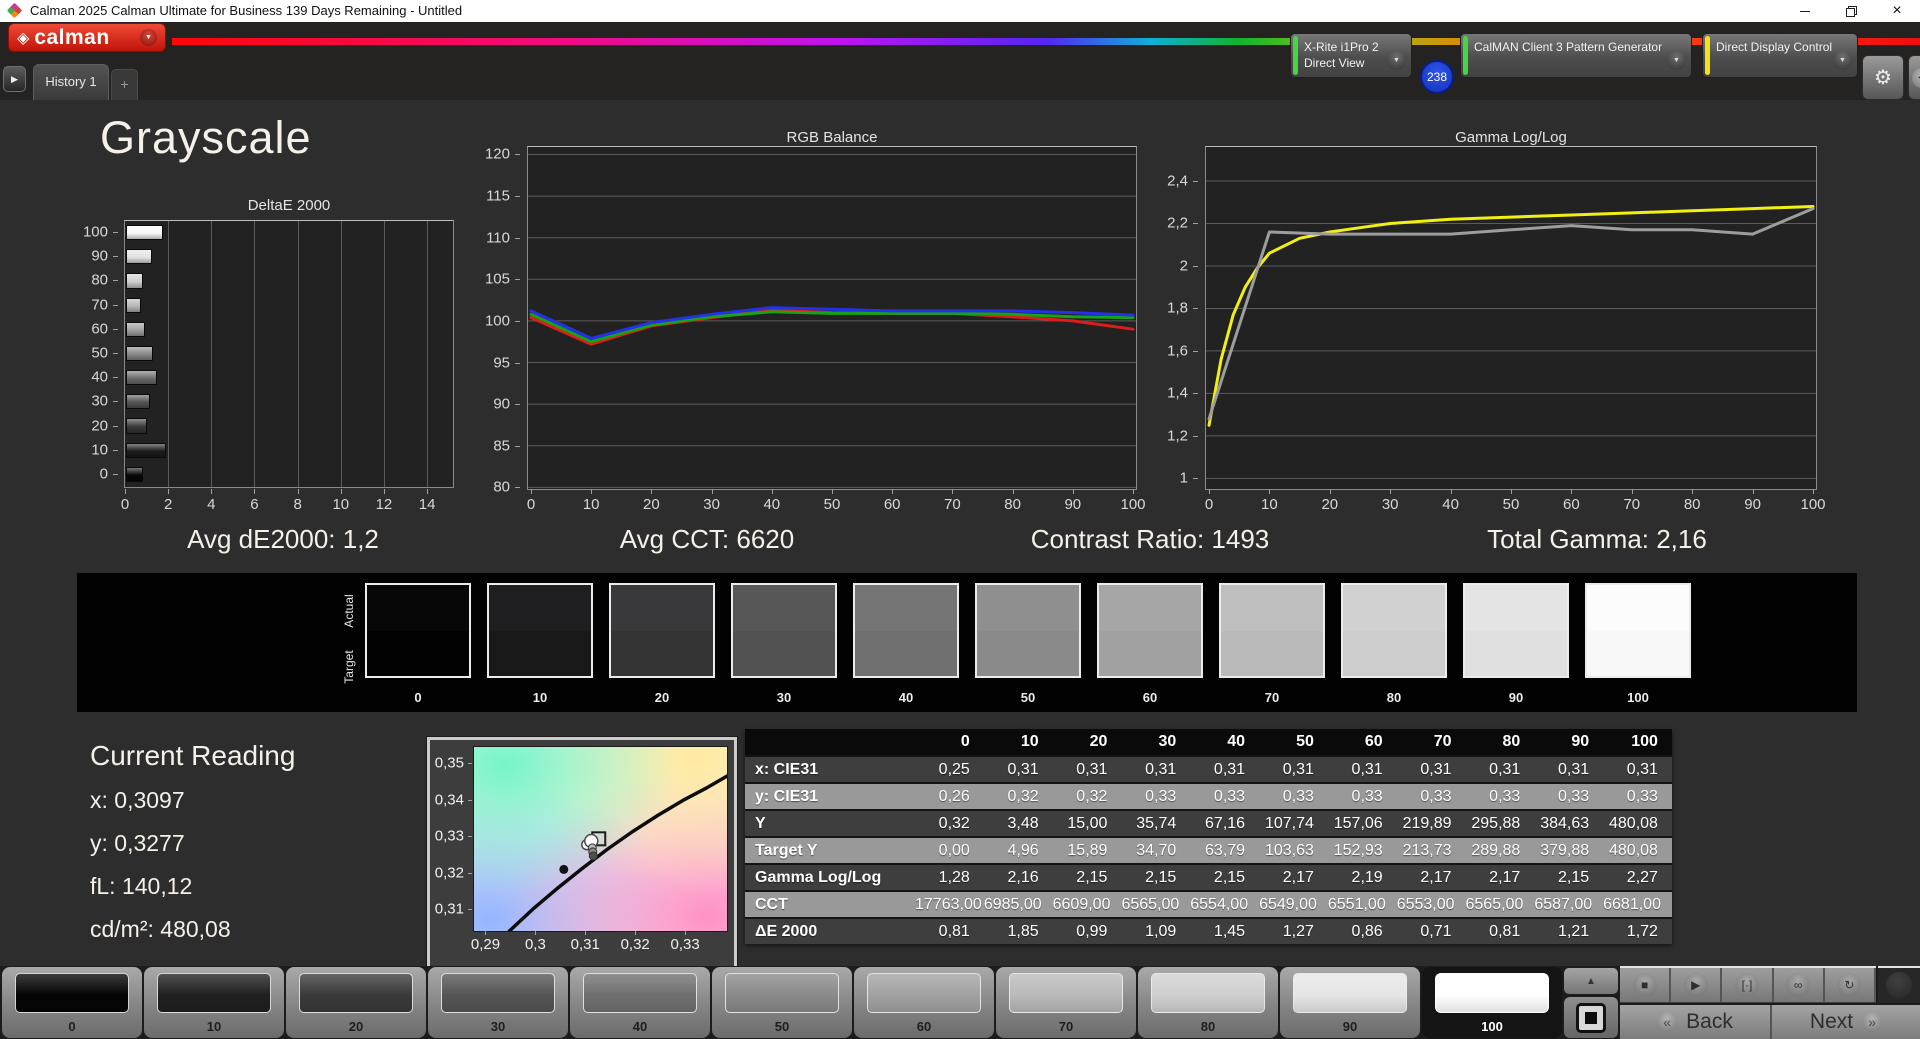  I want to click on table-cell: 4,96, so click(1023, 850).